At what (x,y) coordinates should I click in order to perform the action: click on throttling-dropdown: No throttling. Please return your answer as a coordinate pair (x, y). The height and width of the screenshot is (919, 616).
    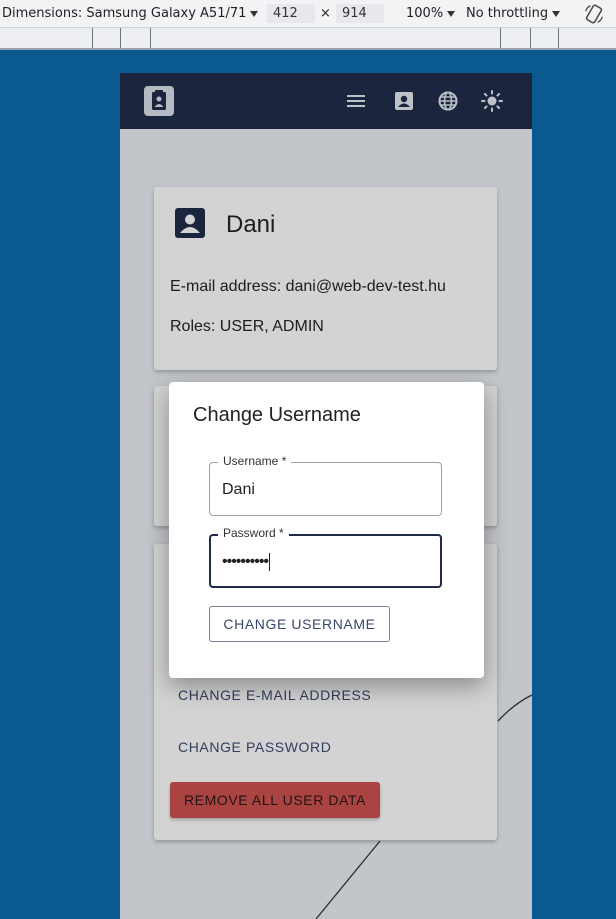
    Looking at the image, I should click on (513, 13).